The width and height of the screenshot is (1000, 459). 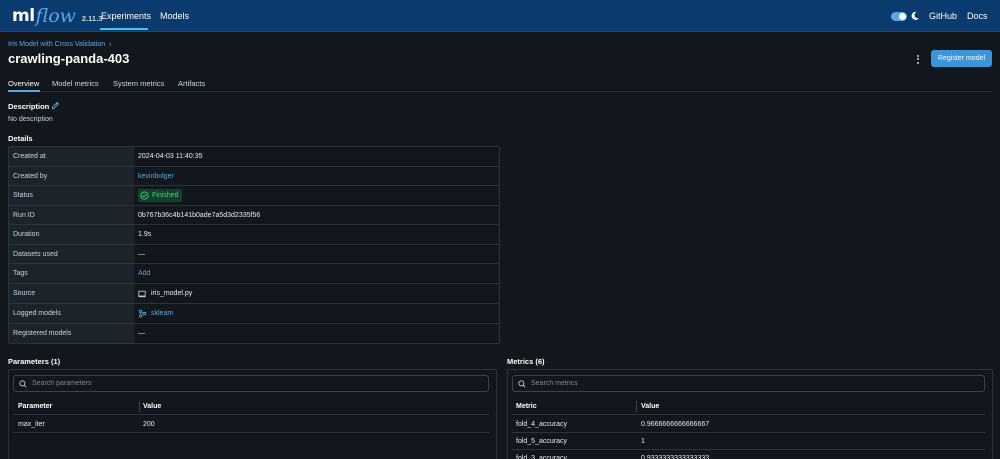 What do you see at coordinates (71, 313) in the screenshot?
I see `details-key: Logged models` at bounding box center [71, 313].